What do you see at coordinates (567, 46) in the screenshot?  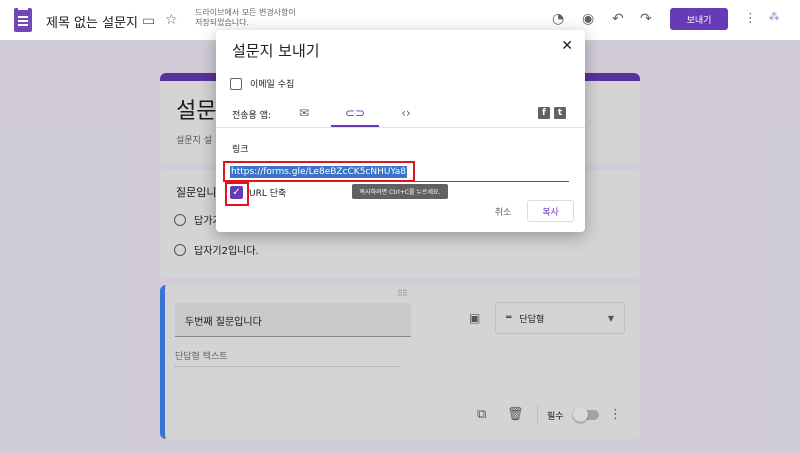 I see `close-icon: ✕` at bounding box center [567, 46].